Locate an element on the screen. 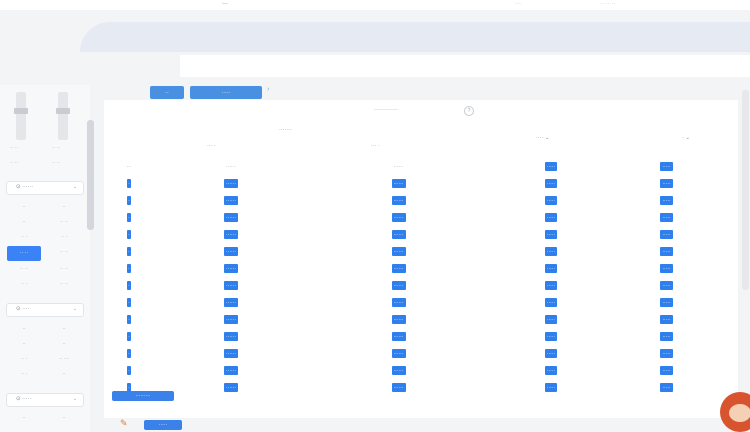 This screenshot has height=432, width=750. help-icon: ? is located at coordinates (469, 111).